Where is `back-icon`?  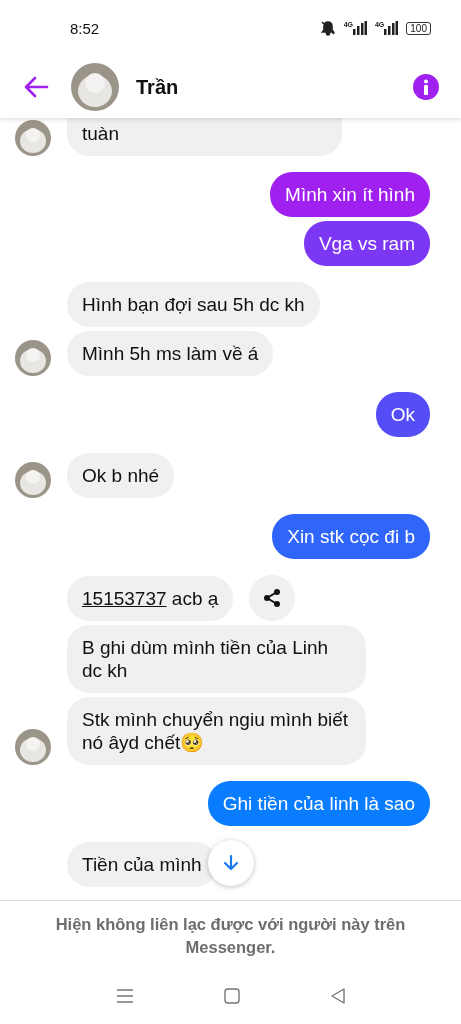 back-icon is located at coordinates (36, 87).